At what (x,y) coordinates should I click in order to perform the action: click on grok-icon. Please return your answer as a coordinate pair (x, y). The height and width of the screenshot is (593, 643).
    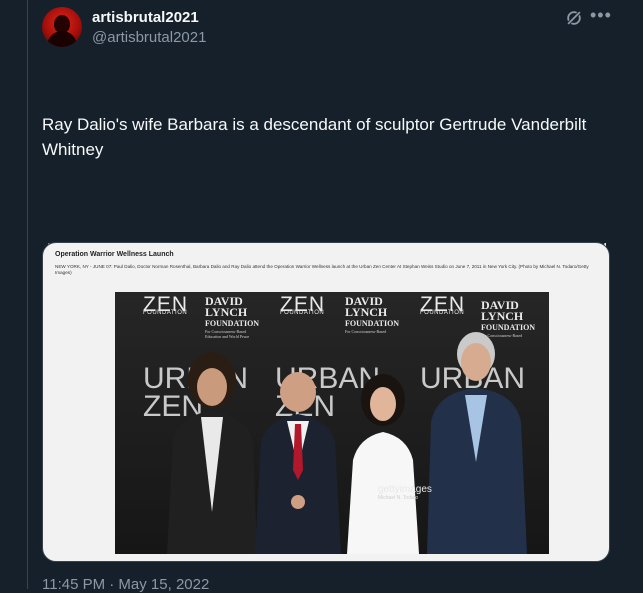
    Looking at the image, I should click on (574, 18).